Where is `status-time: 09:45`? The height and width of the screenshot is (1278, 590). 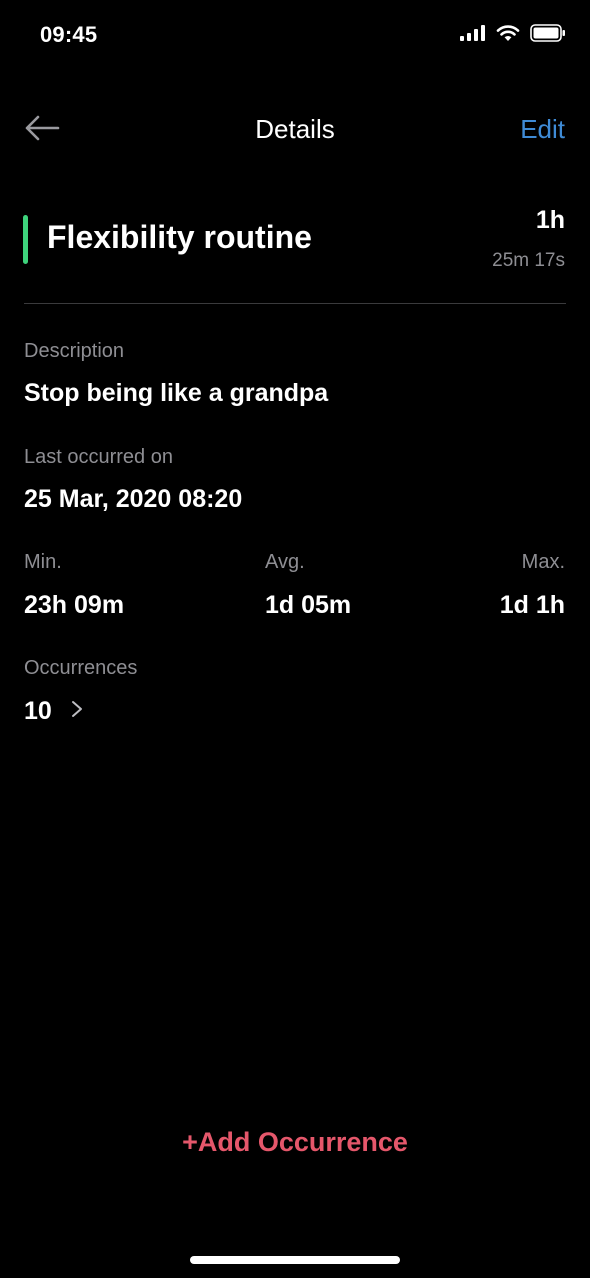 status-time: 09:45 is located at coordinates (69, 34).